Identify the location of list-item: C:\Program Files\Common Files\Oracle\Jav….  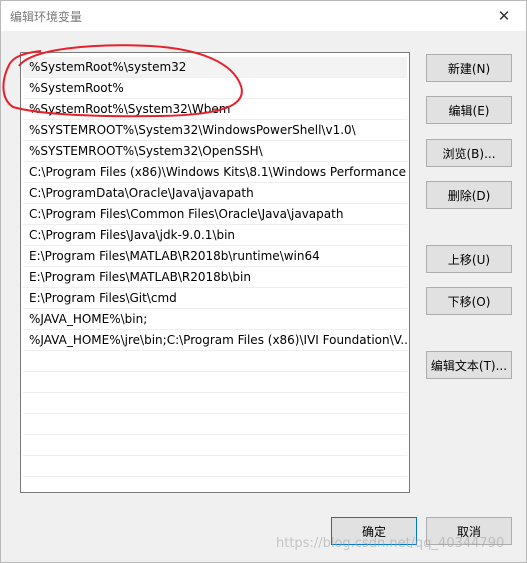
(215, 214).